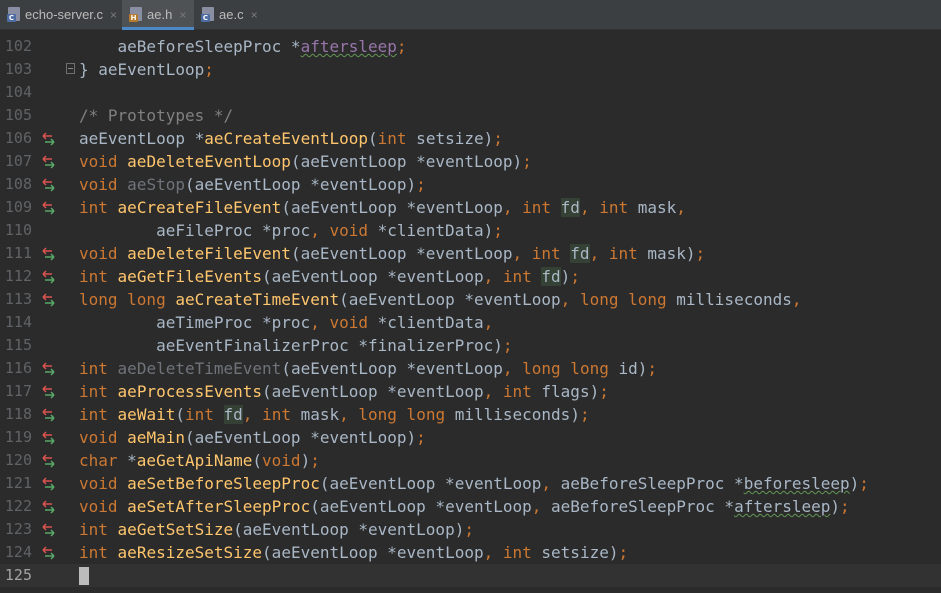 This screenshot has height=593, width=941. Describe the element at coordinates (470, 115) in the screenshot. I see `code-line: 105 /* Prototypes */` at that location.